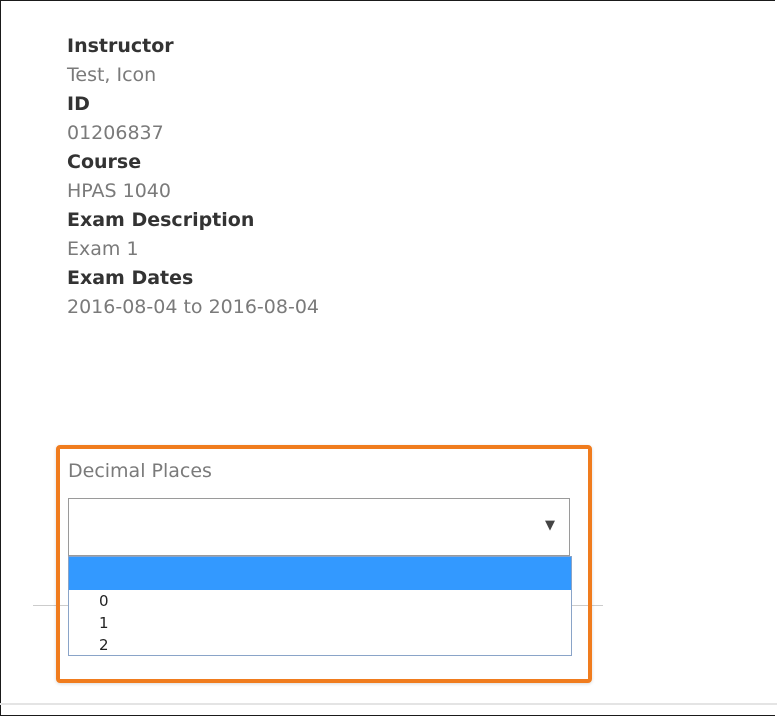 This screenshot has width=777, height=718. Describe the element at coordinates (388, 704) in the screenshot. I see `bottom-divider` at that location.